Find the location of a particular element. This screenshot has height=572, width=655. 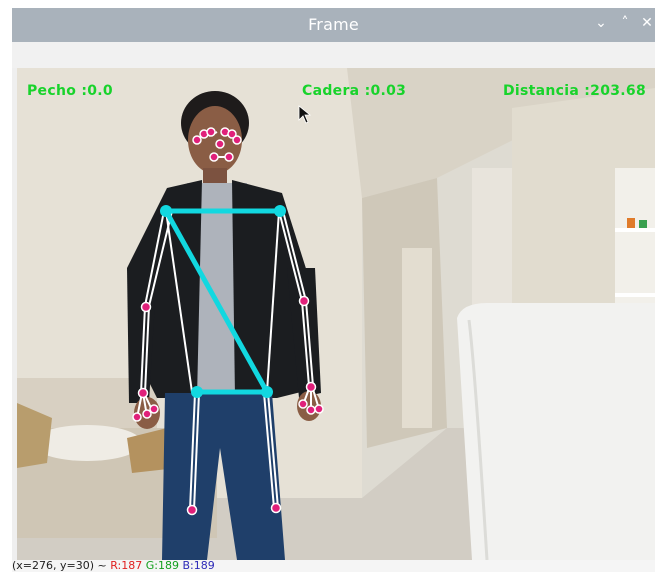

distancia-readout: Distancia :203.68 is located at coordinates (575, 91).